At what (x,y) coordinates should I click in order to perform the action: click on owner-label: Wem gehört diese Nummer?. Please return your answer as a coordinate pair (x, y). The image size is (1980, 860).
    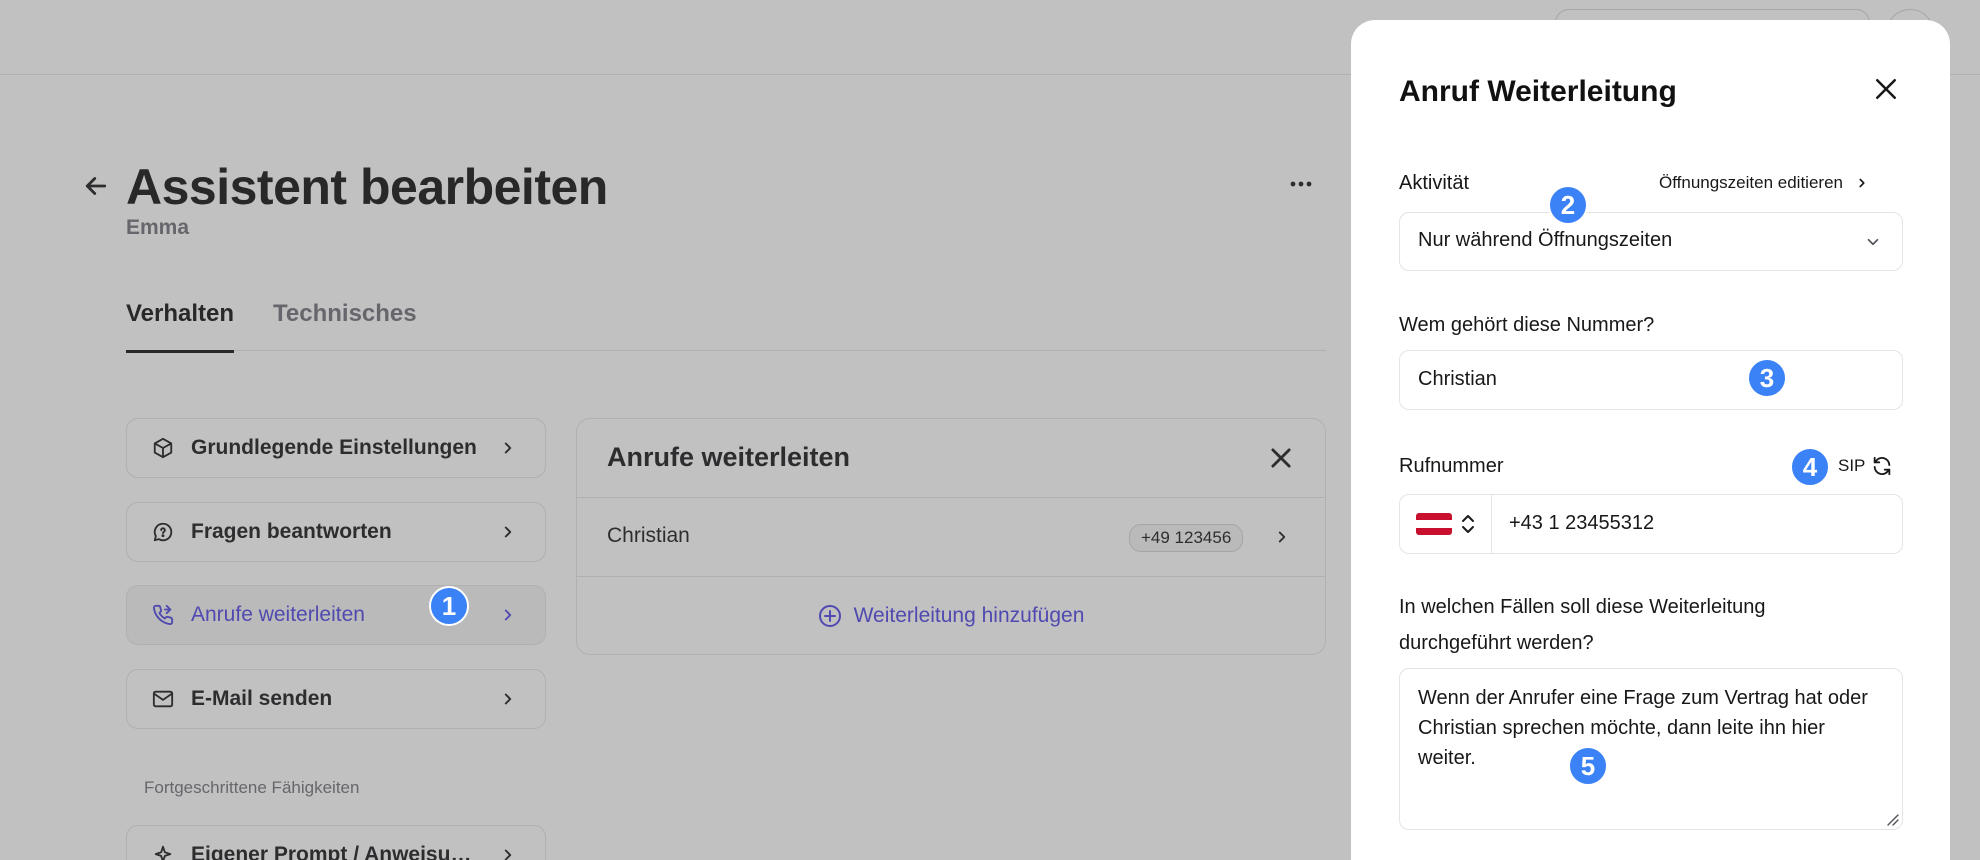
    Looking at the image, I should click on (1527, 325).